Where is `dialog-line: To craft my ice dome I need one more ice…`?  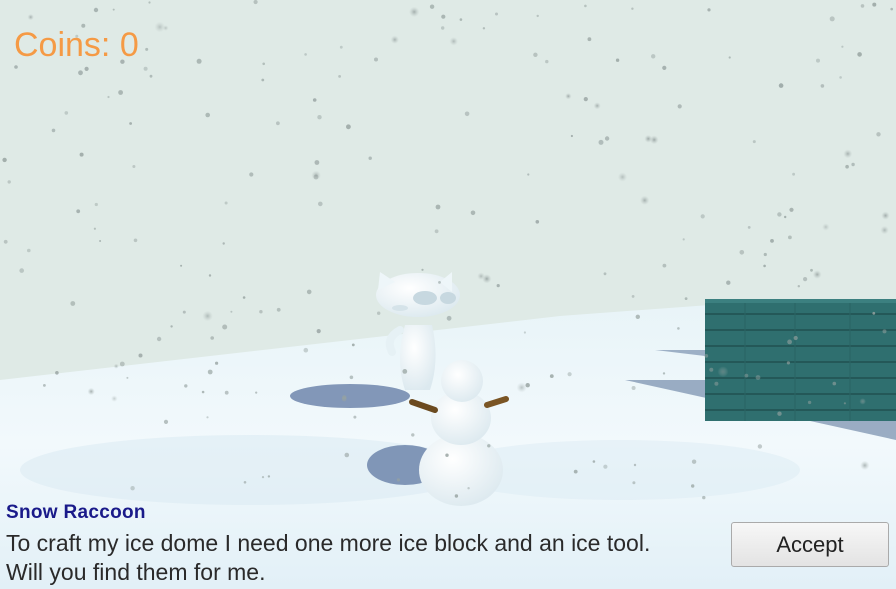
dialog-line: To craft my ice dome I need one more ice… is located at coordinates (328, 543).